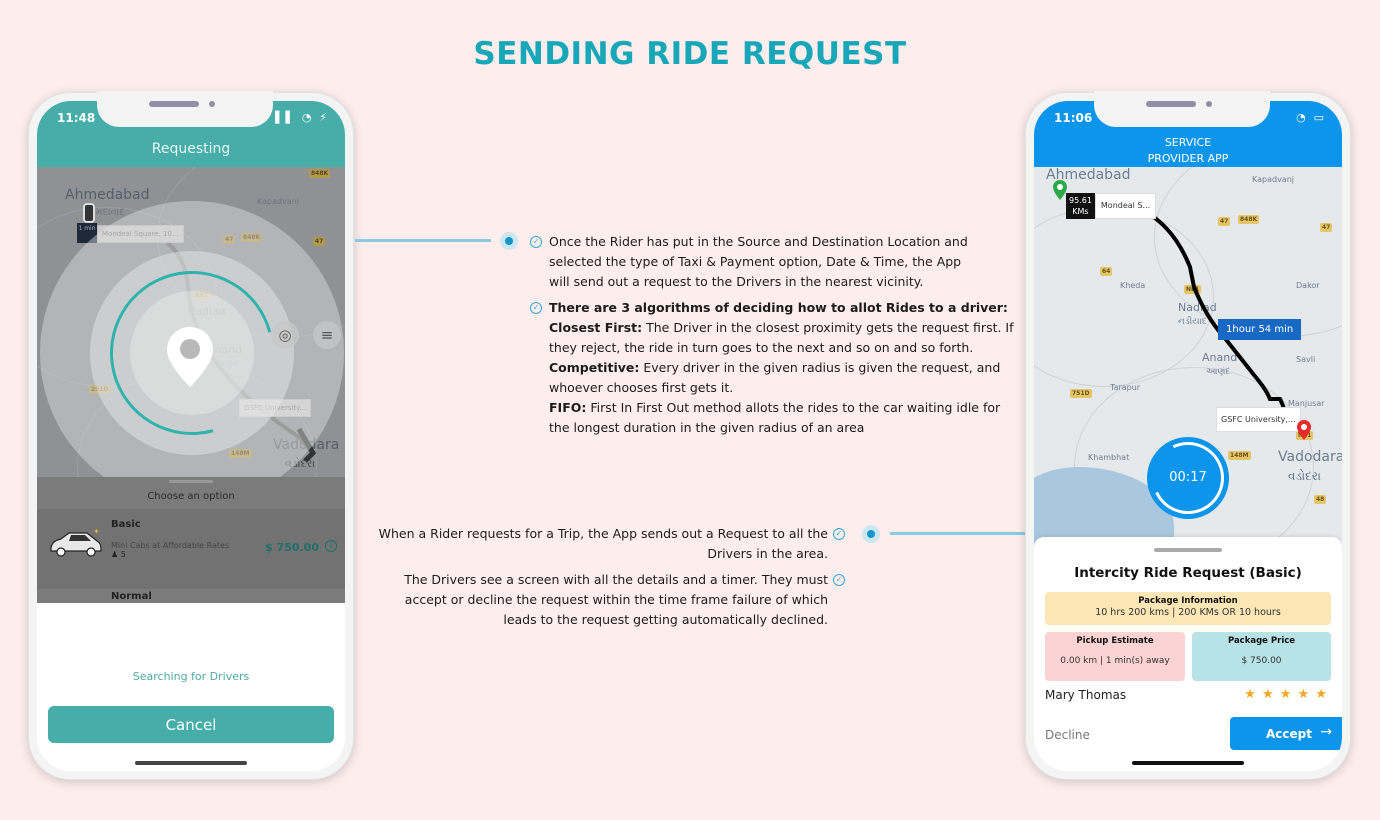 Image resolution: width=1380 pixels, height=820 pixels. What do you see at coordinates (1261, 661) in the screenshot?
I see `package-price-value: $ 750.00` at bounding box center [1261, 661].